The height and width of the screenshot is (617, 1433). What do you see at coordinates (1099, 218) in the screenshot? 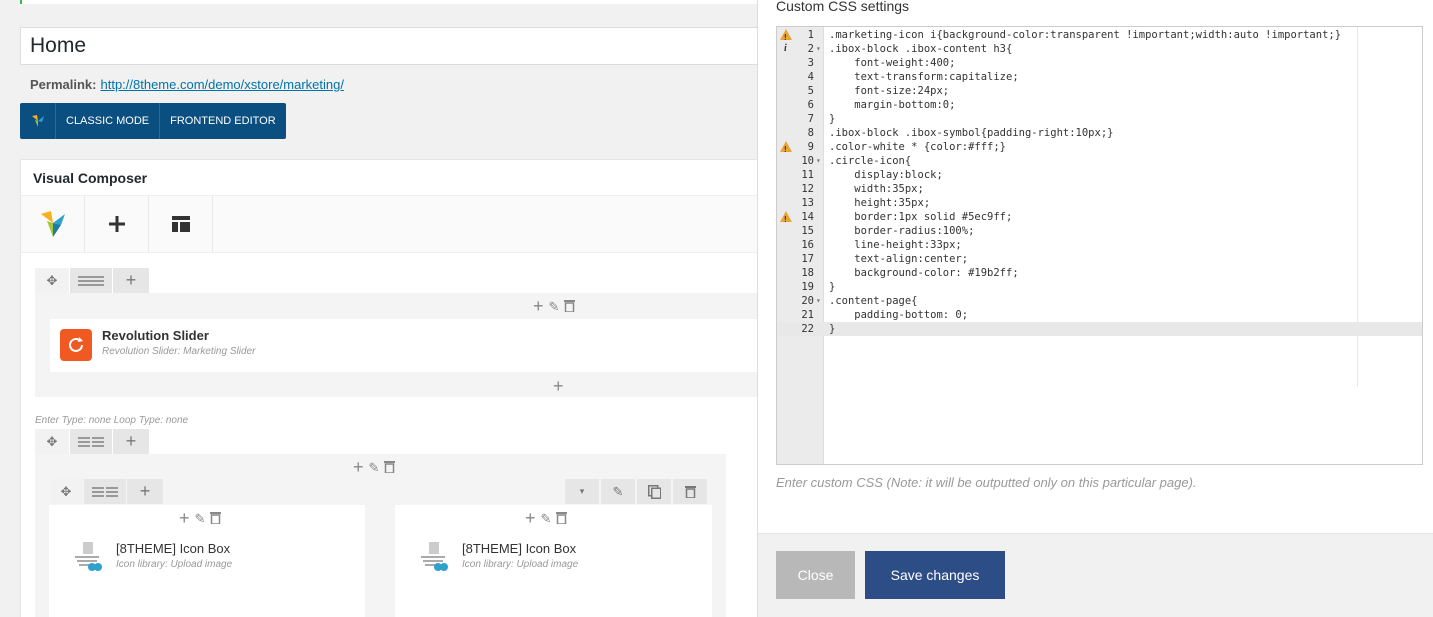
I see `code-line: 14 border:1px solid #5ec9ff;` at bounding box center [1099, 218].